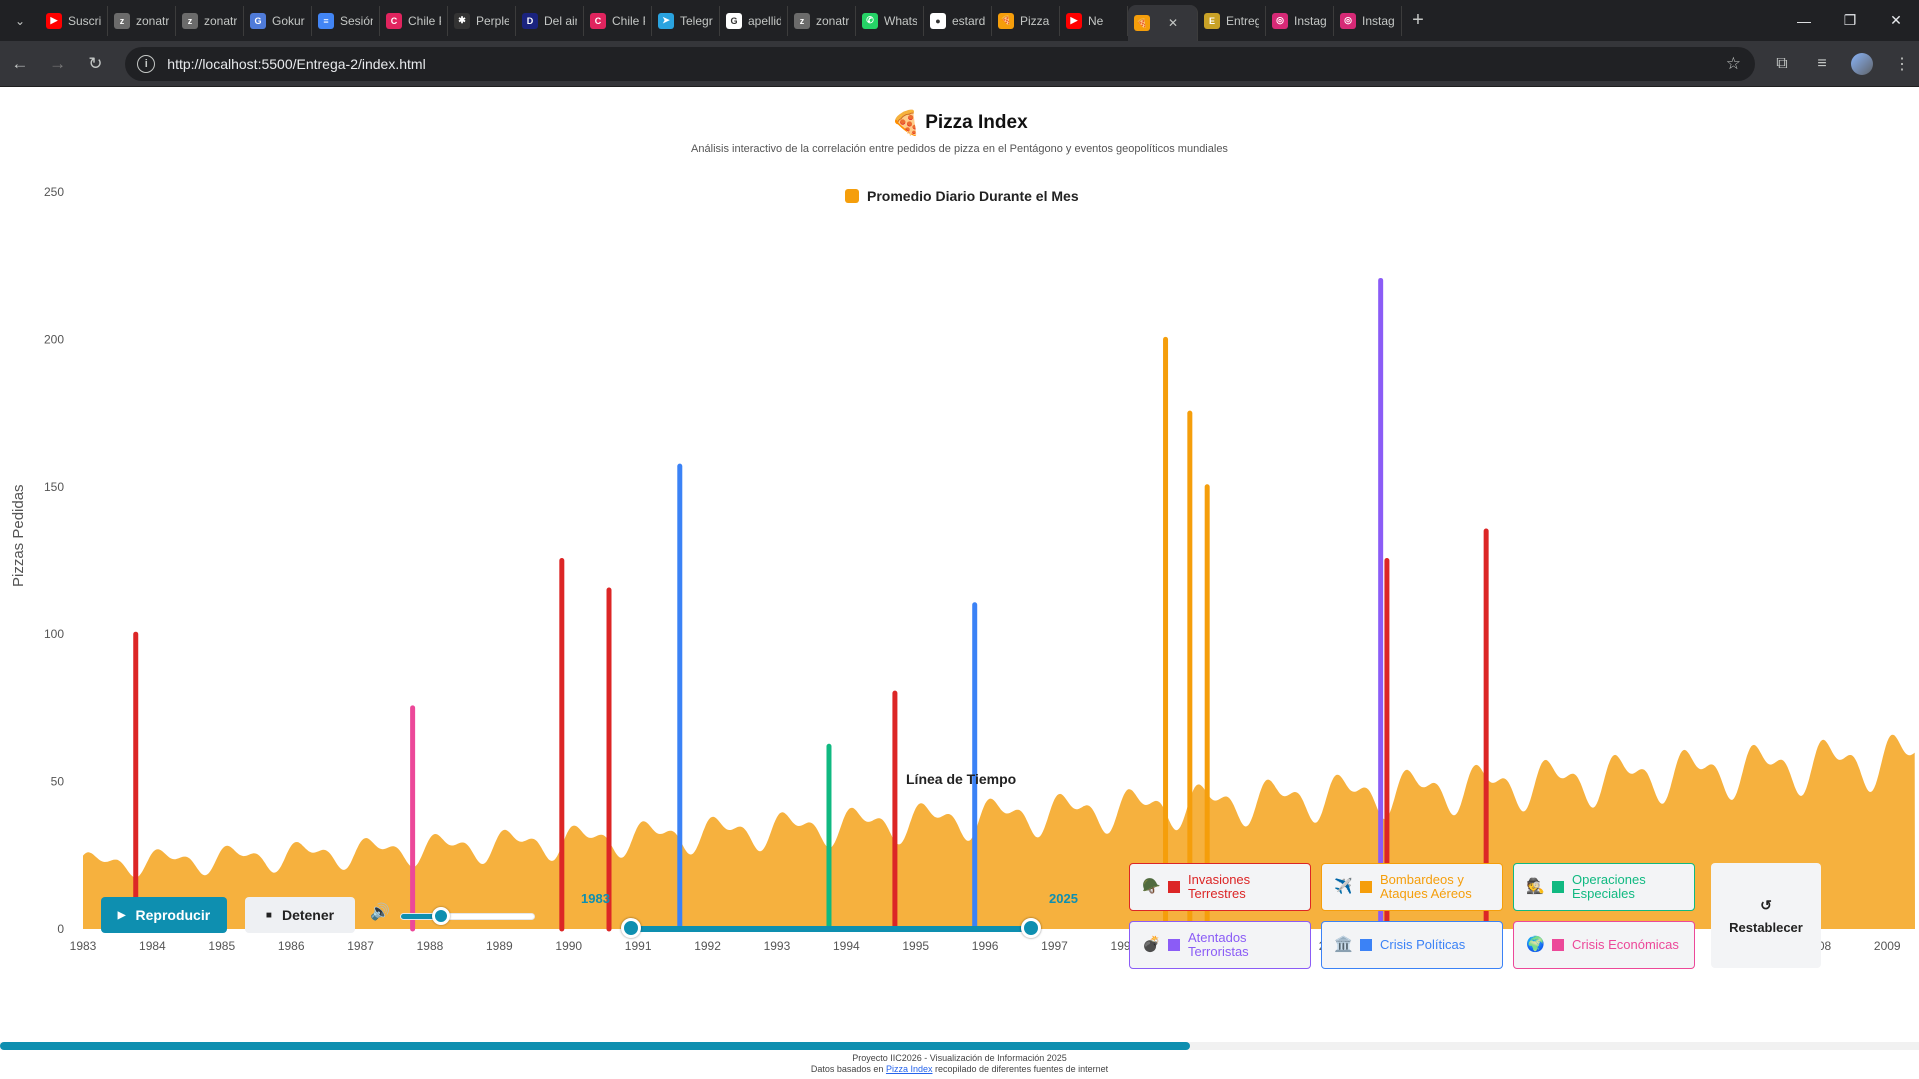 The height and width of the screenshot is (1079, 1919). Describe the element at coordinates (74, 20) in the screenshot. I see `browser-tab: ▶ Suscrip` at that location.